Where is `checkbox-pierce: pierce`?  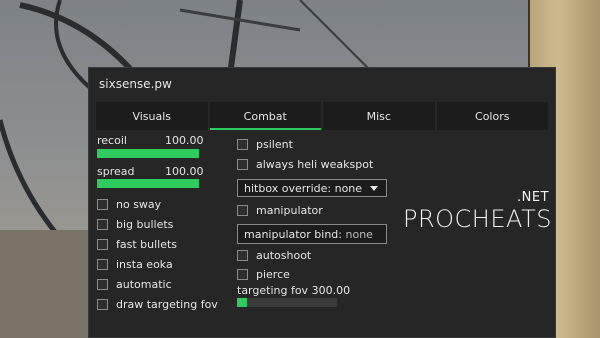 checkbox-pierce: pierce is located at coordinates (263, 274).